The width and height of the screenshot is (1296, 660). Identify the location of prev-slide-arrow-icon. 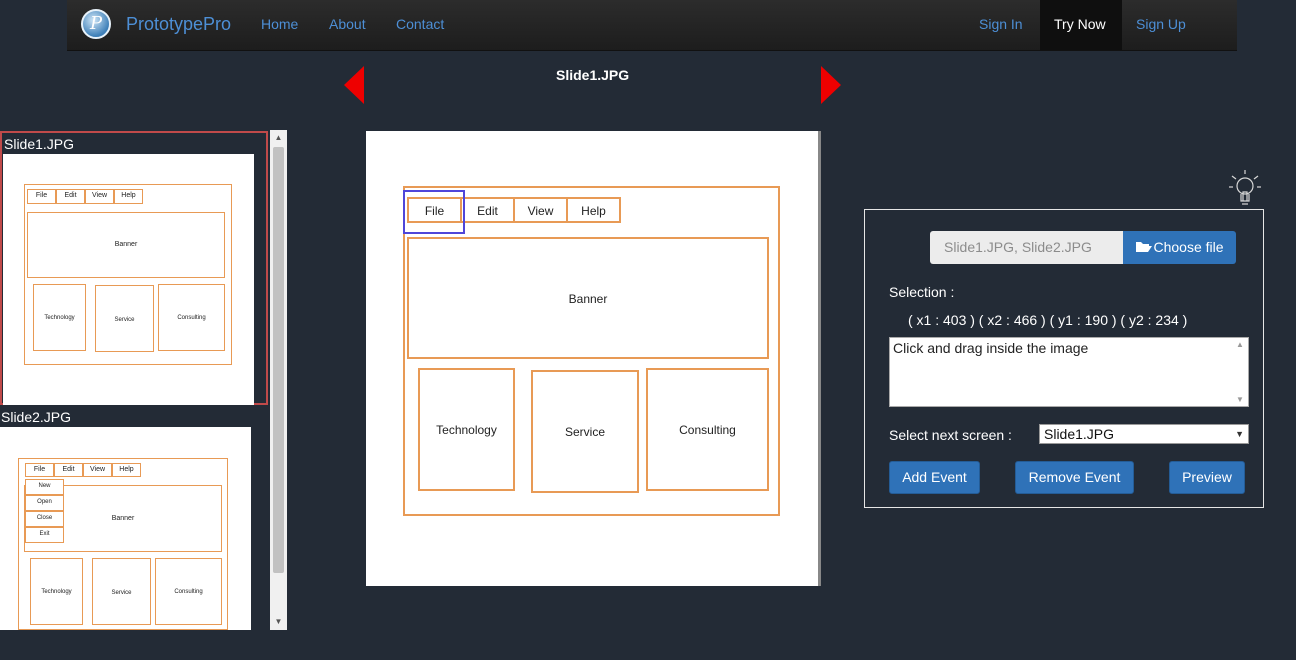
(354, 85).